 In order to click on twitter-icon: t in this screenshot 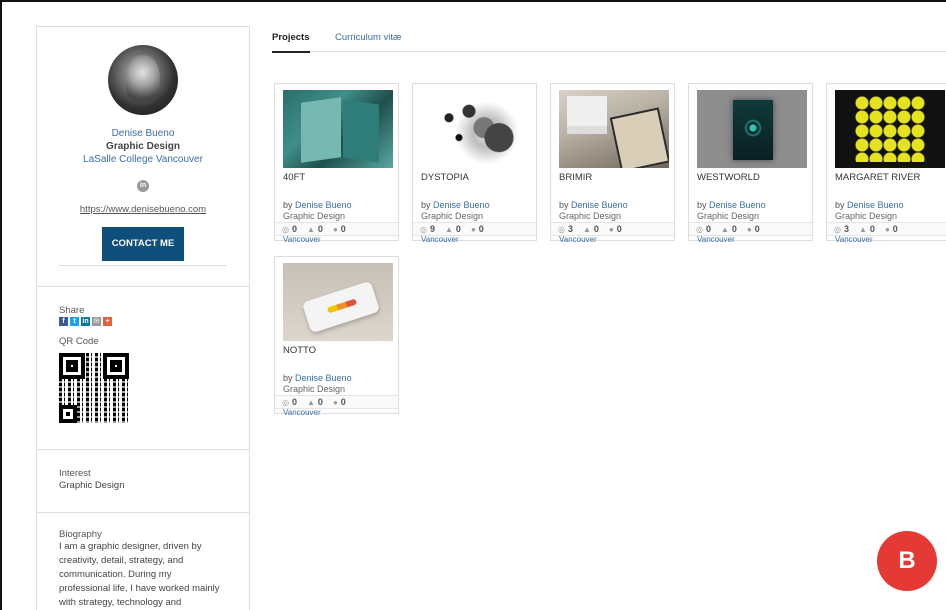, I will do `click(74, 321)`.